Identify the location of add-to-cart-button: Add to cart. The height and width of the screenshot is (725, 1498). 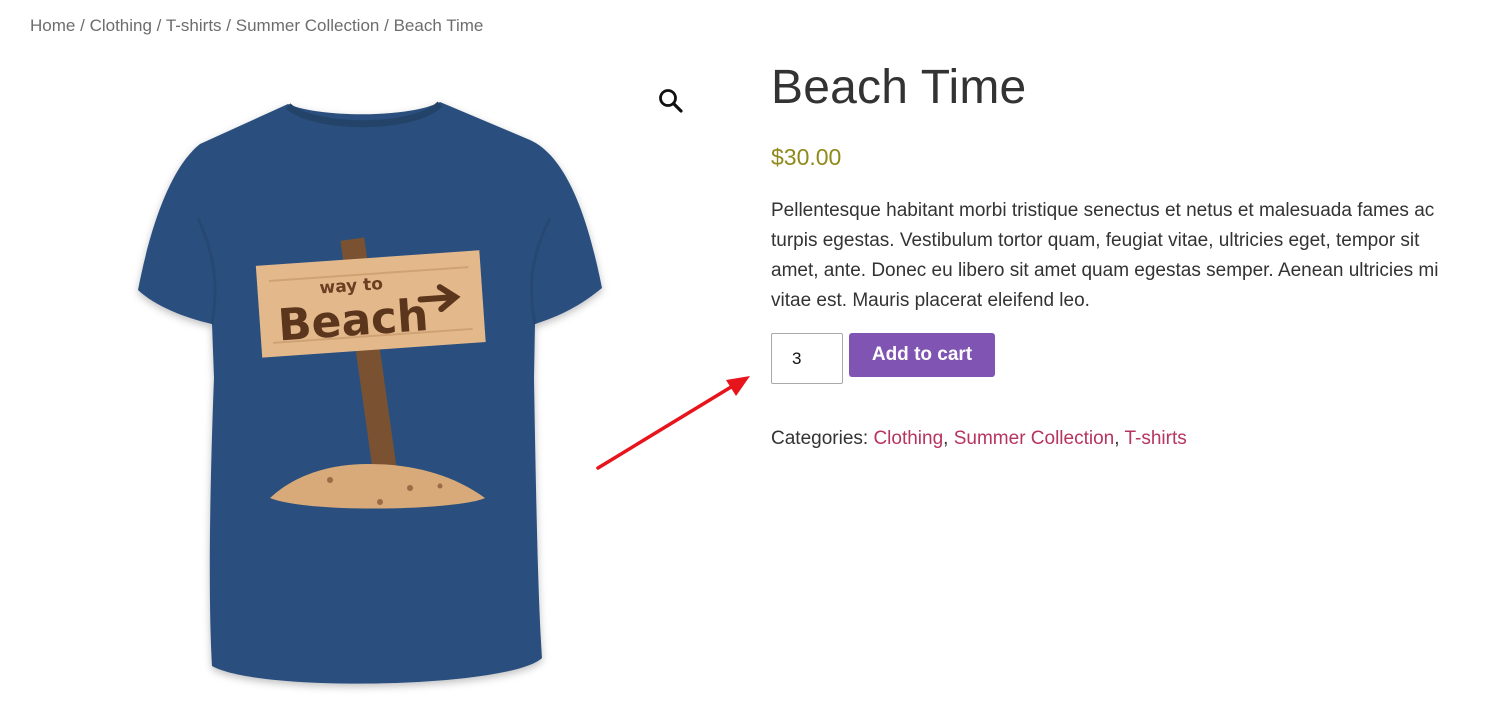
(922, 355).